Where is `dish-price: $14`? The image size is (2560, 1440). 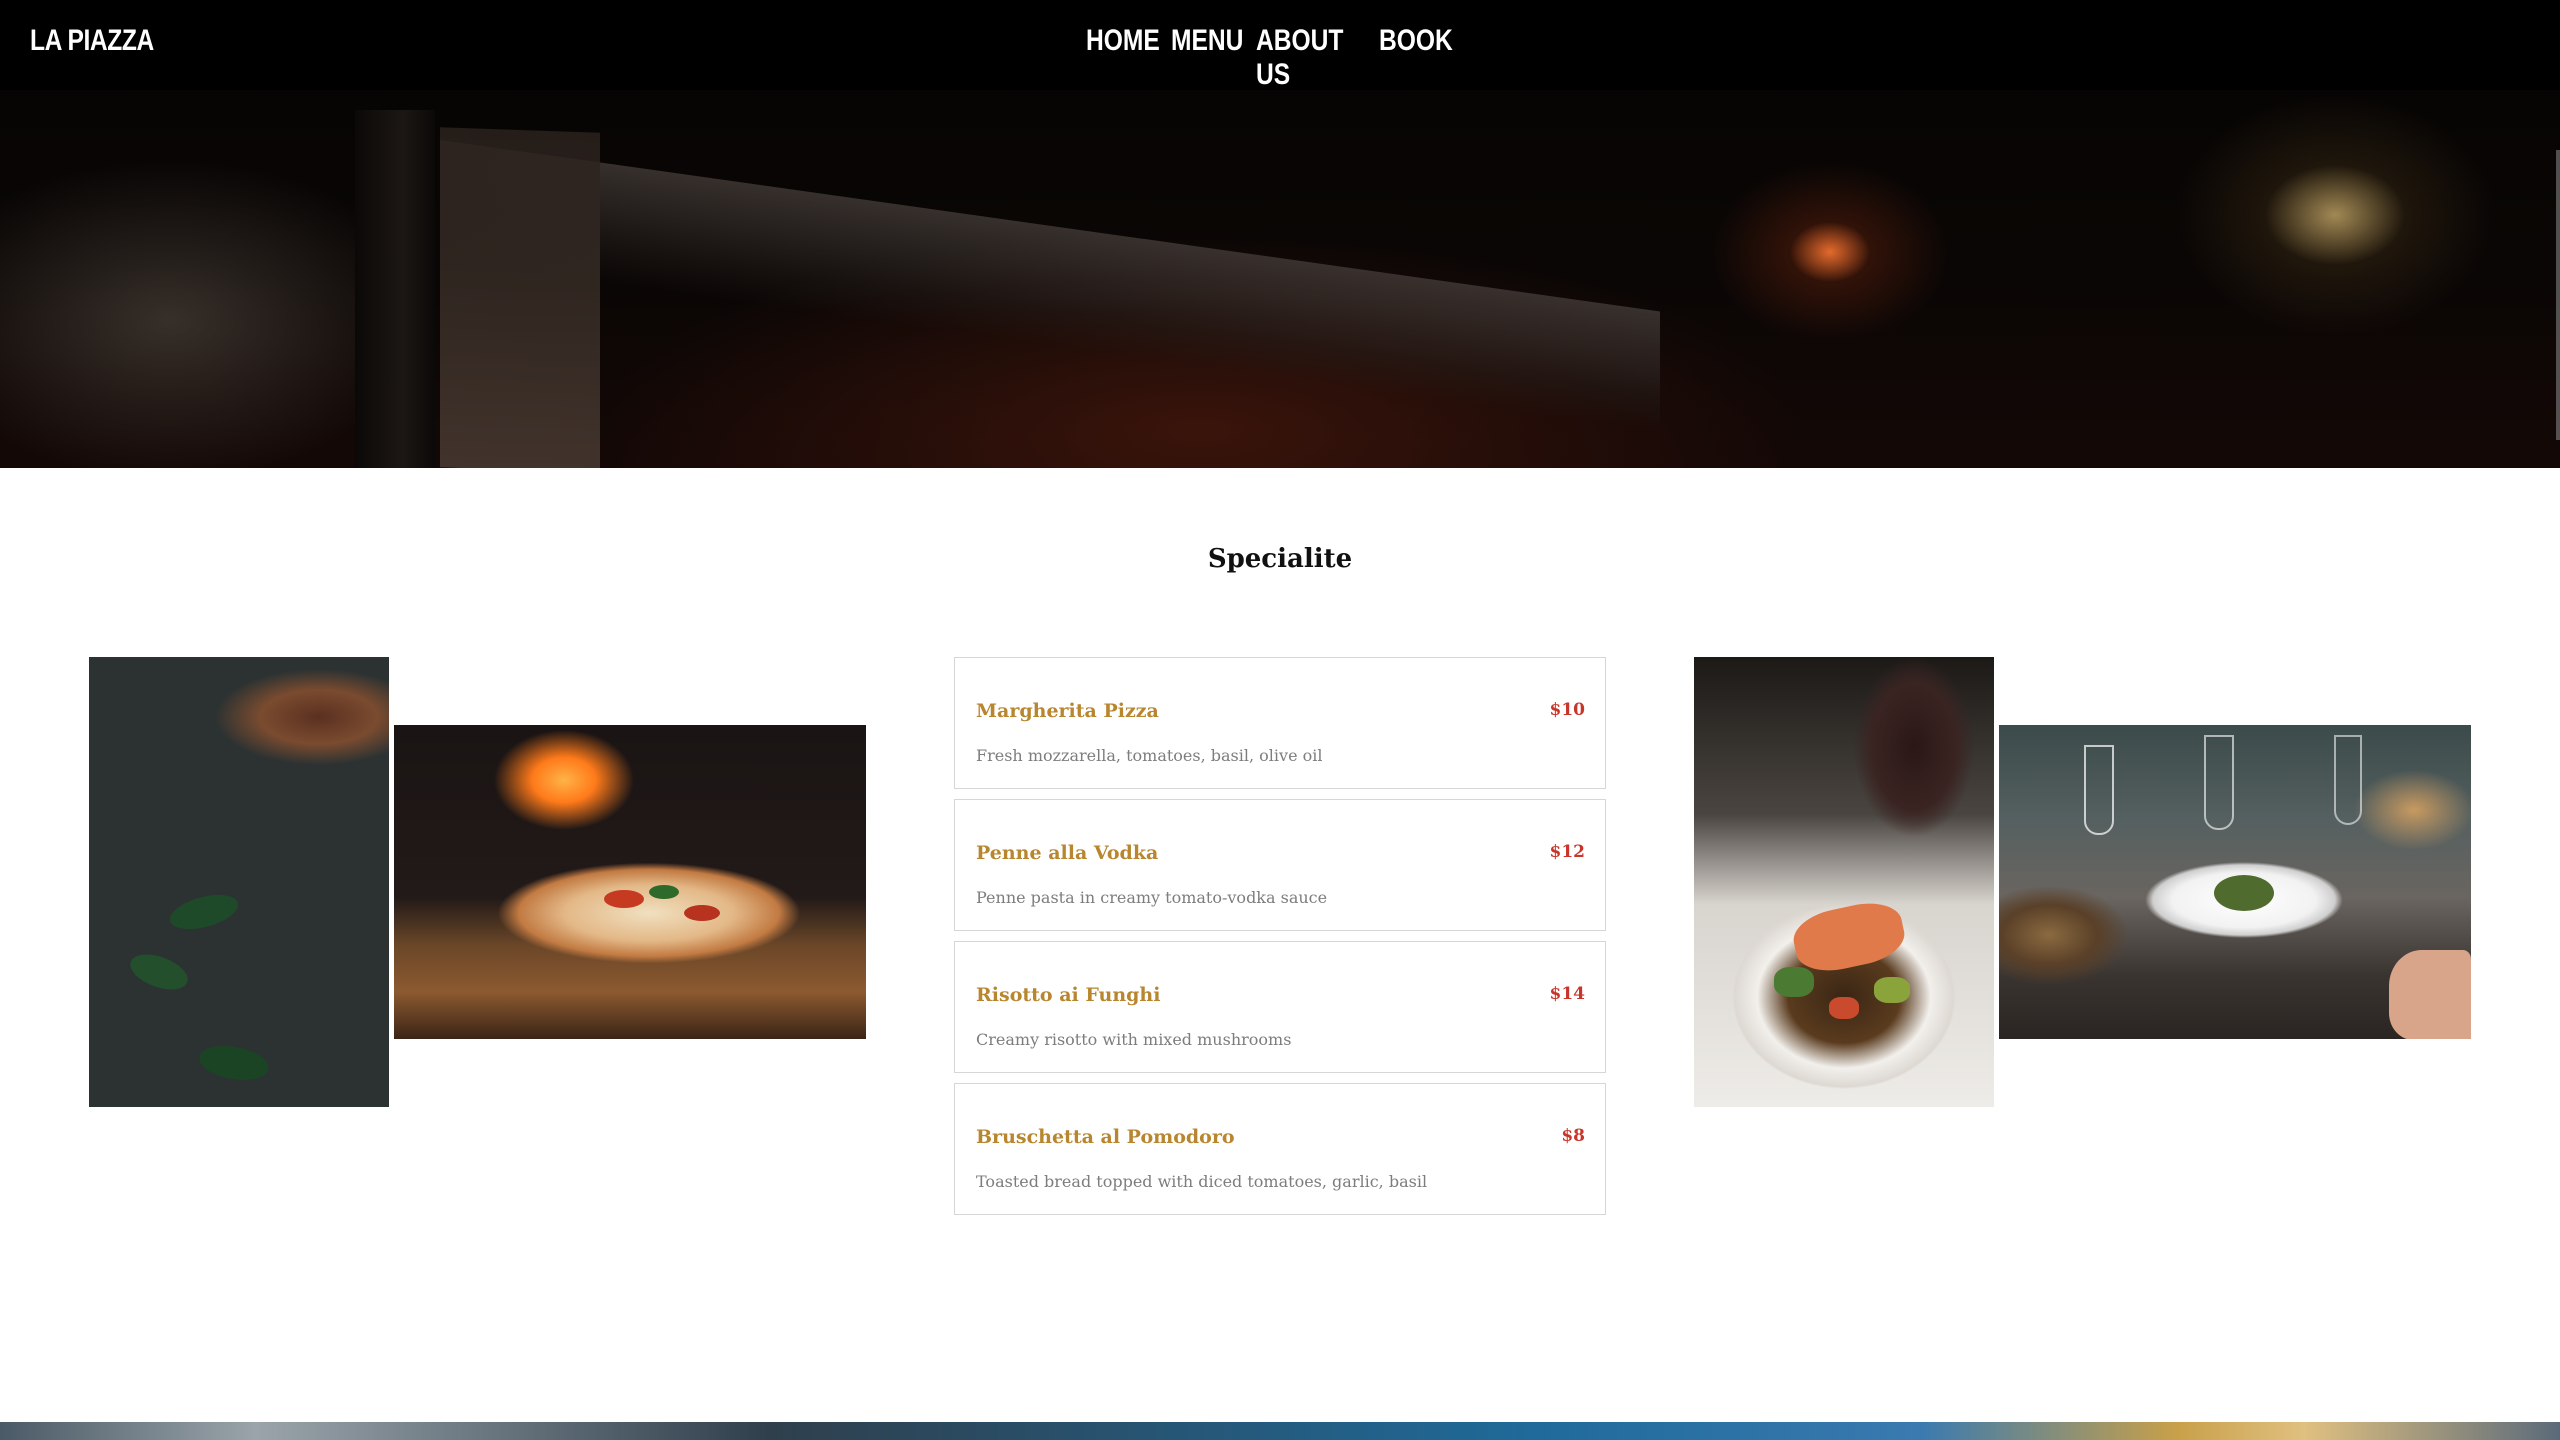 dish-price: $14 is located at coordinates (1567, 994).